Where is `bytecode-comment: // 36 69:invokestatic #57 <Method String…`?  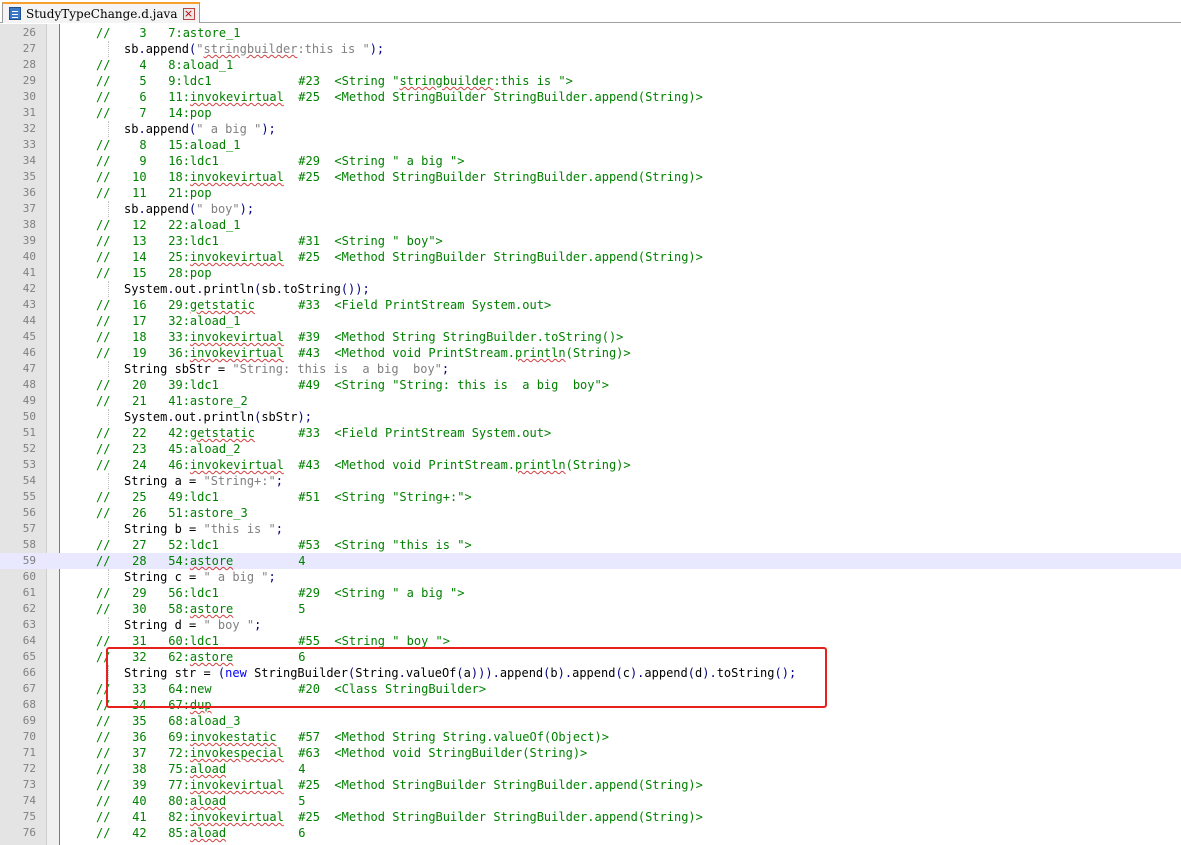
bytecode-comment: // 36 69:invokestatic #57 <Method String… is located at coordinates (352, 737).